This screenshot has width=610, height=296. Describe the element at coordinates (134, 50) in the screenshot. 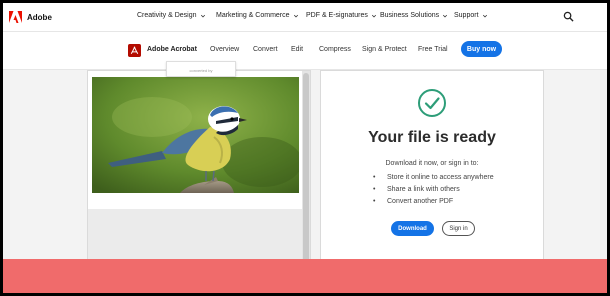

I see `acrobat-logo-icon` at that location.